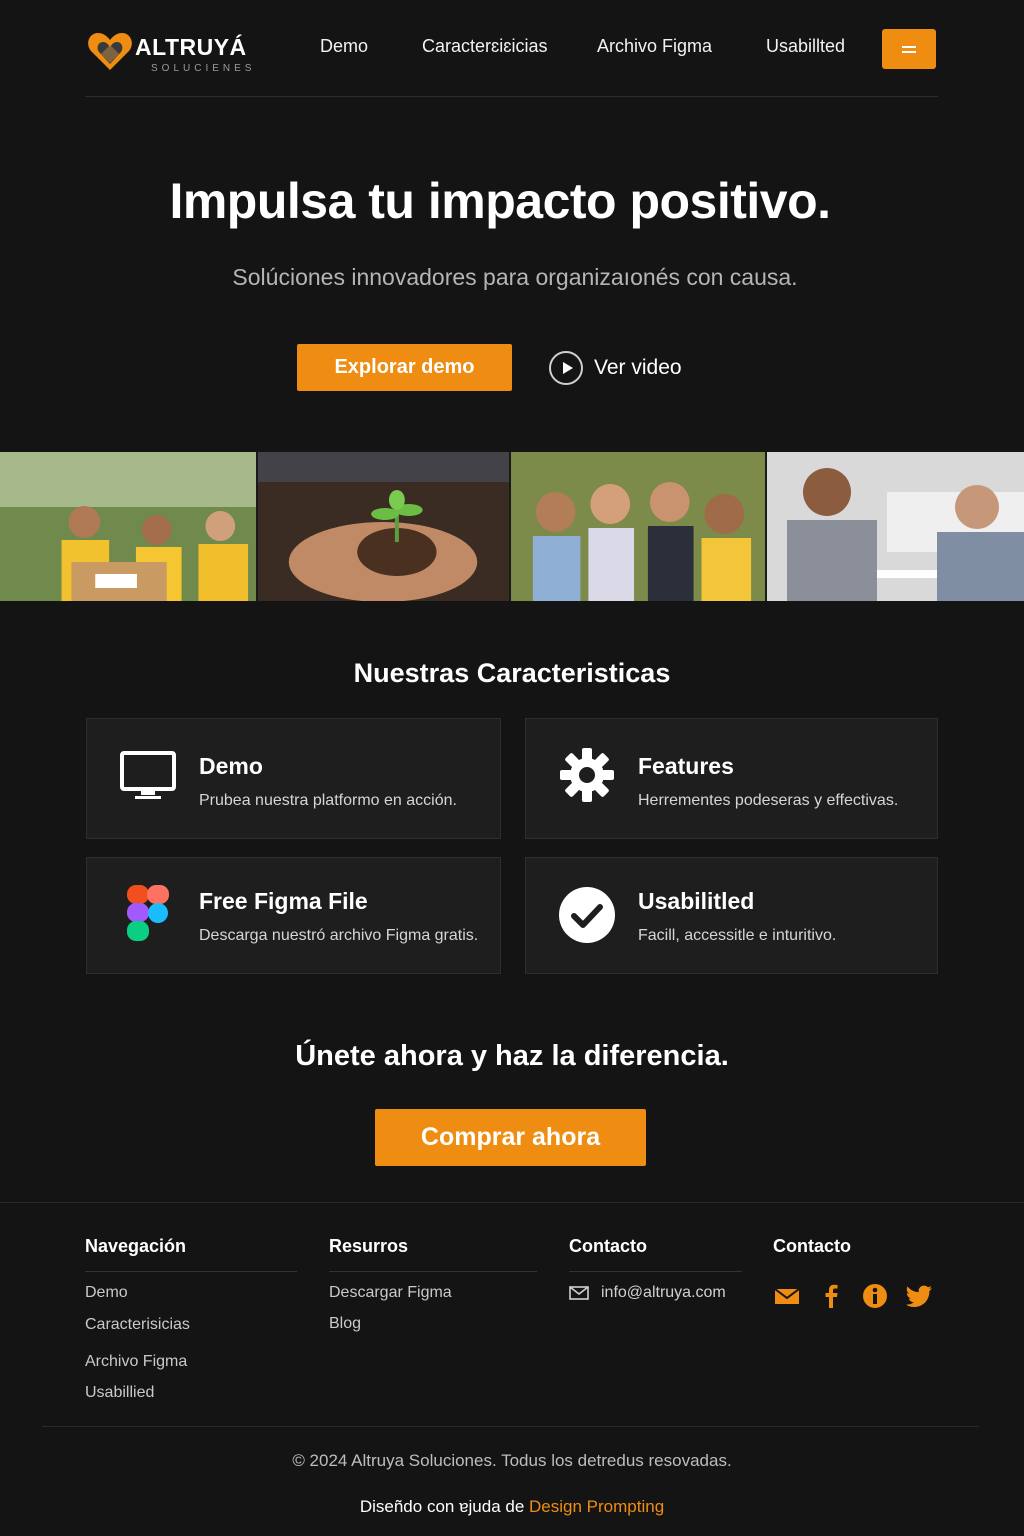  What do you see at coordinates (283, 901) in the screenshot?
I see `feature-title: Free Figma File` at bounding box center [283, 901].